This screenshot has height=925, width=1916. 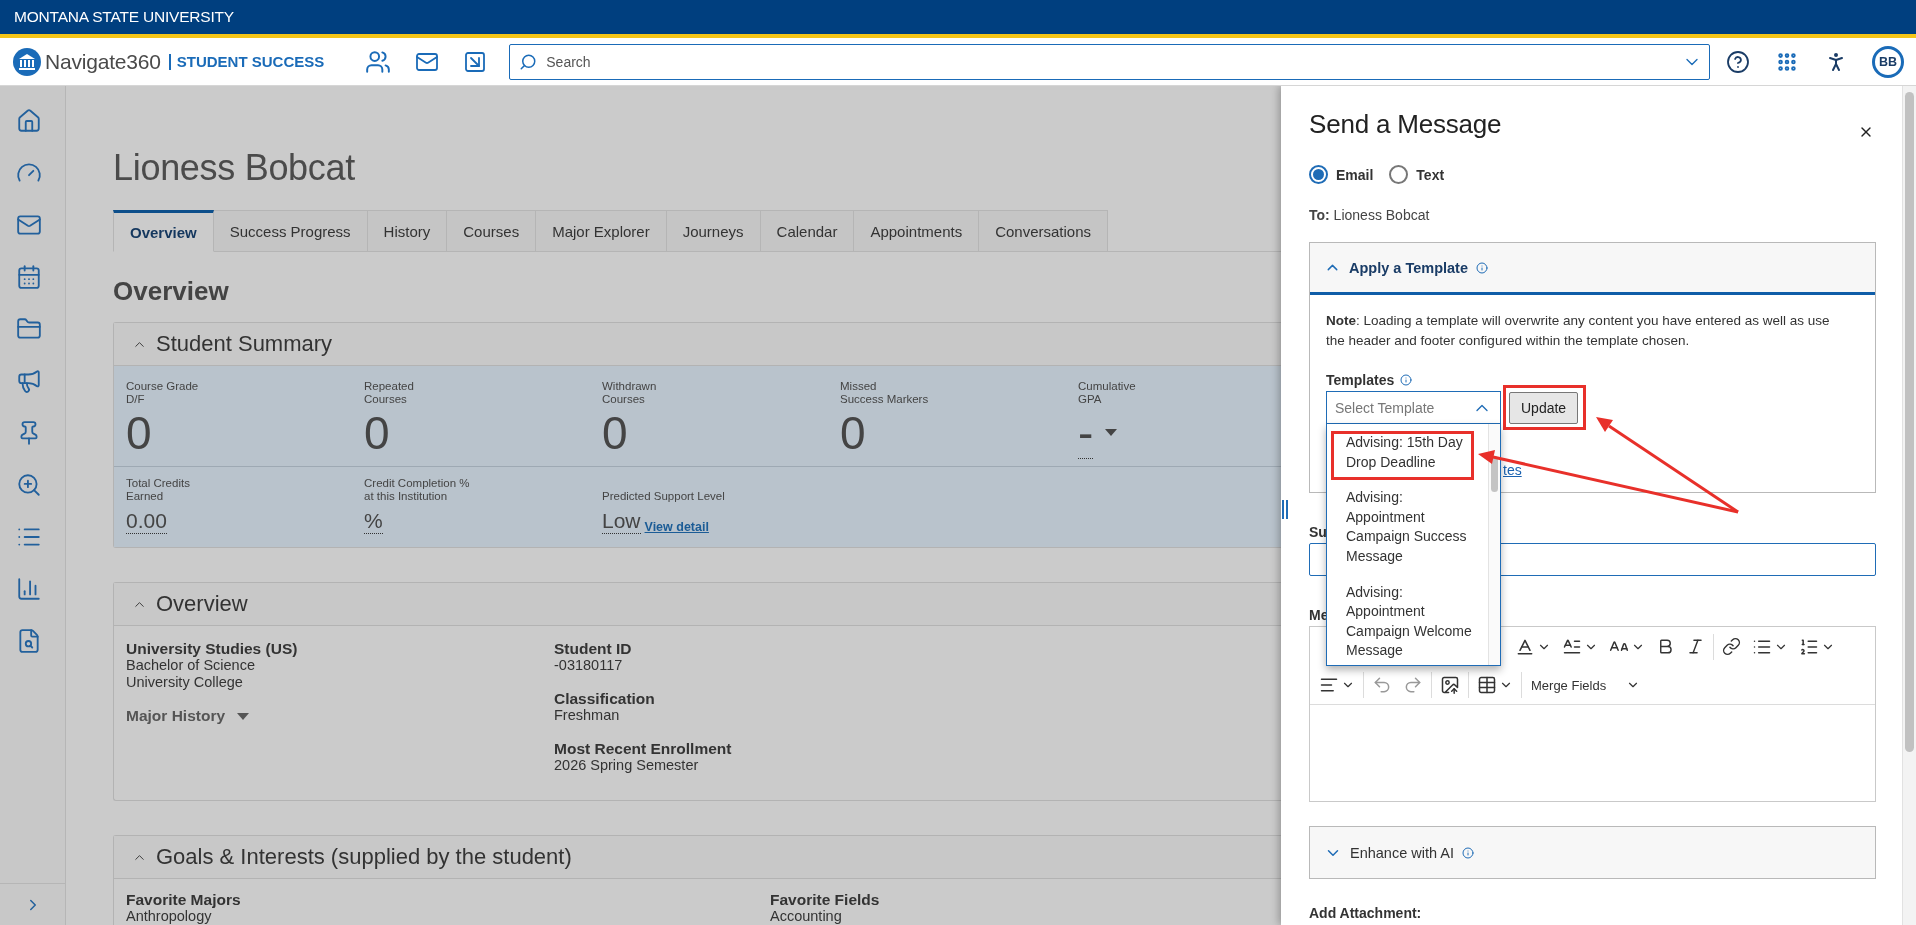 I want to click on dropdown-option: Advising: Appointment Campaign Welcome Message, so click(x=1407, y=619).